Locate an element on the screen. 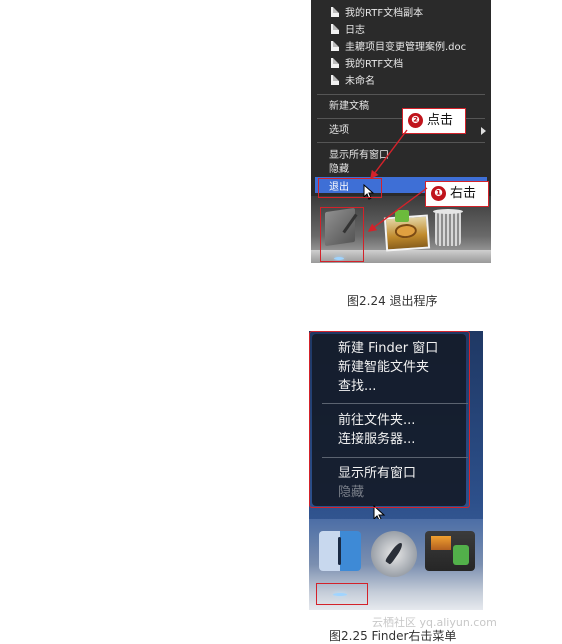 Image resolution: width=562 pixels, height=644 pixels. gallery-app-icon is located at coordinates (450, 551).